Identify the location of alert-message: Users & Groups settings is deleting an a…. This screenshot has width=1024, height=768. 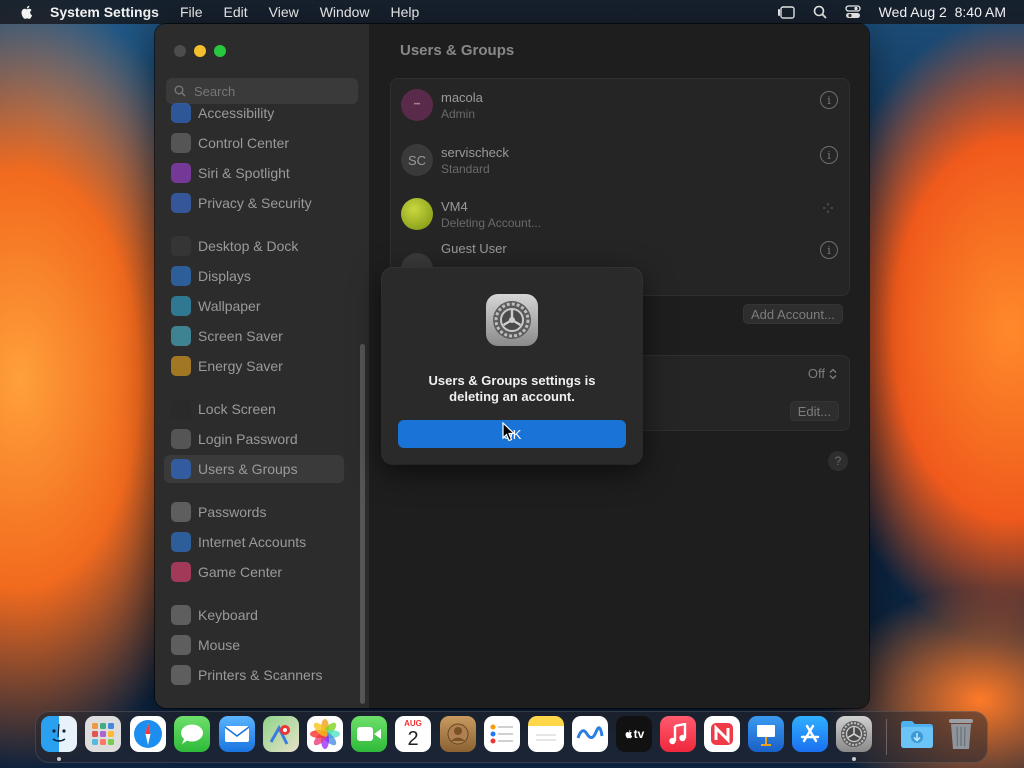
(512, 388).